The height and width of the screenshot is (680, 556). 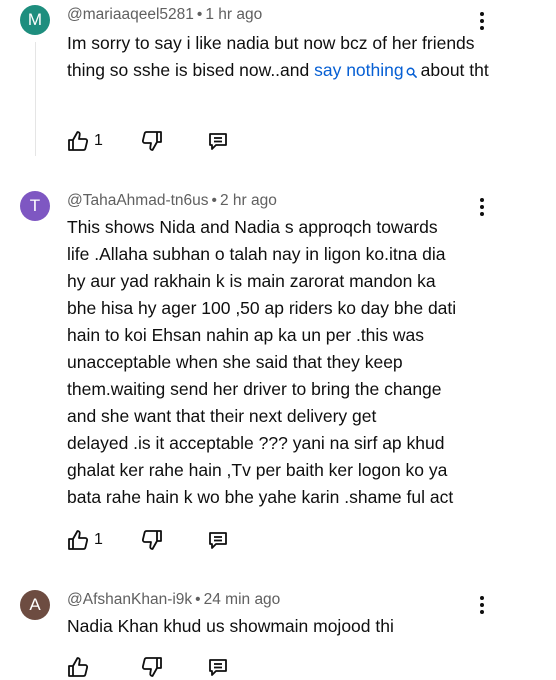 I want to click on like-button, so click(x=78, y=667).